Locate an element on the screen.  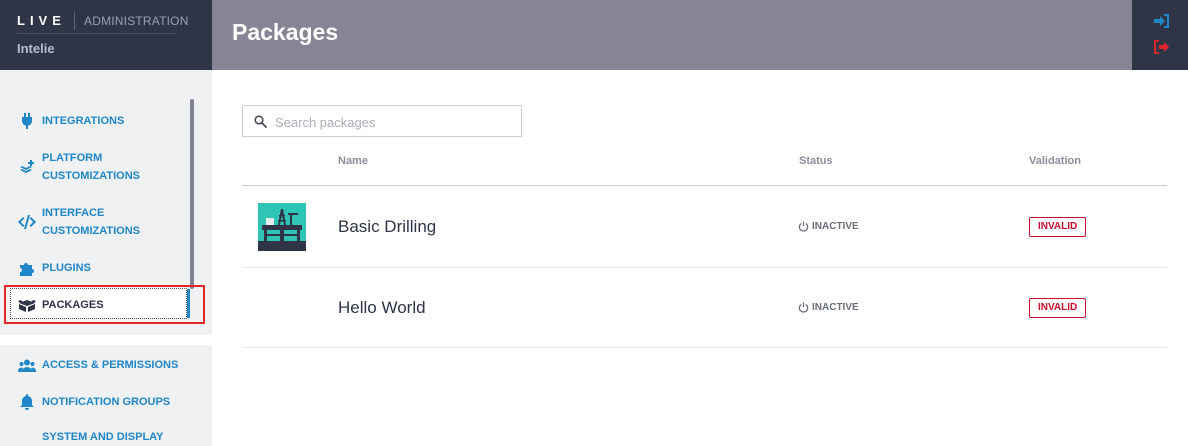
users-icon is located at coordinates (27, 365).